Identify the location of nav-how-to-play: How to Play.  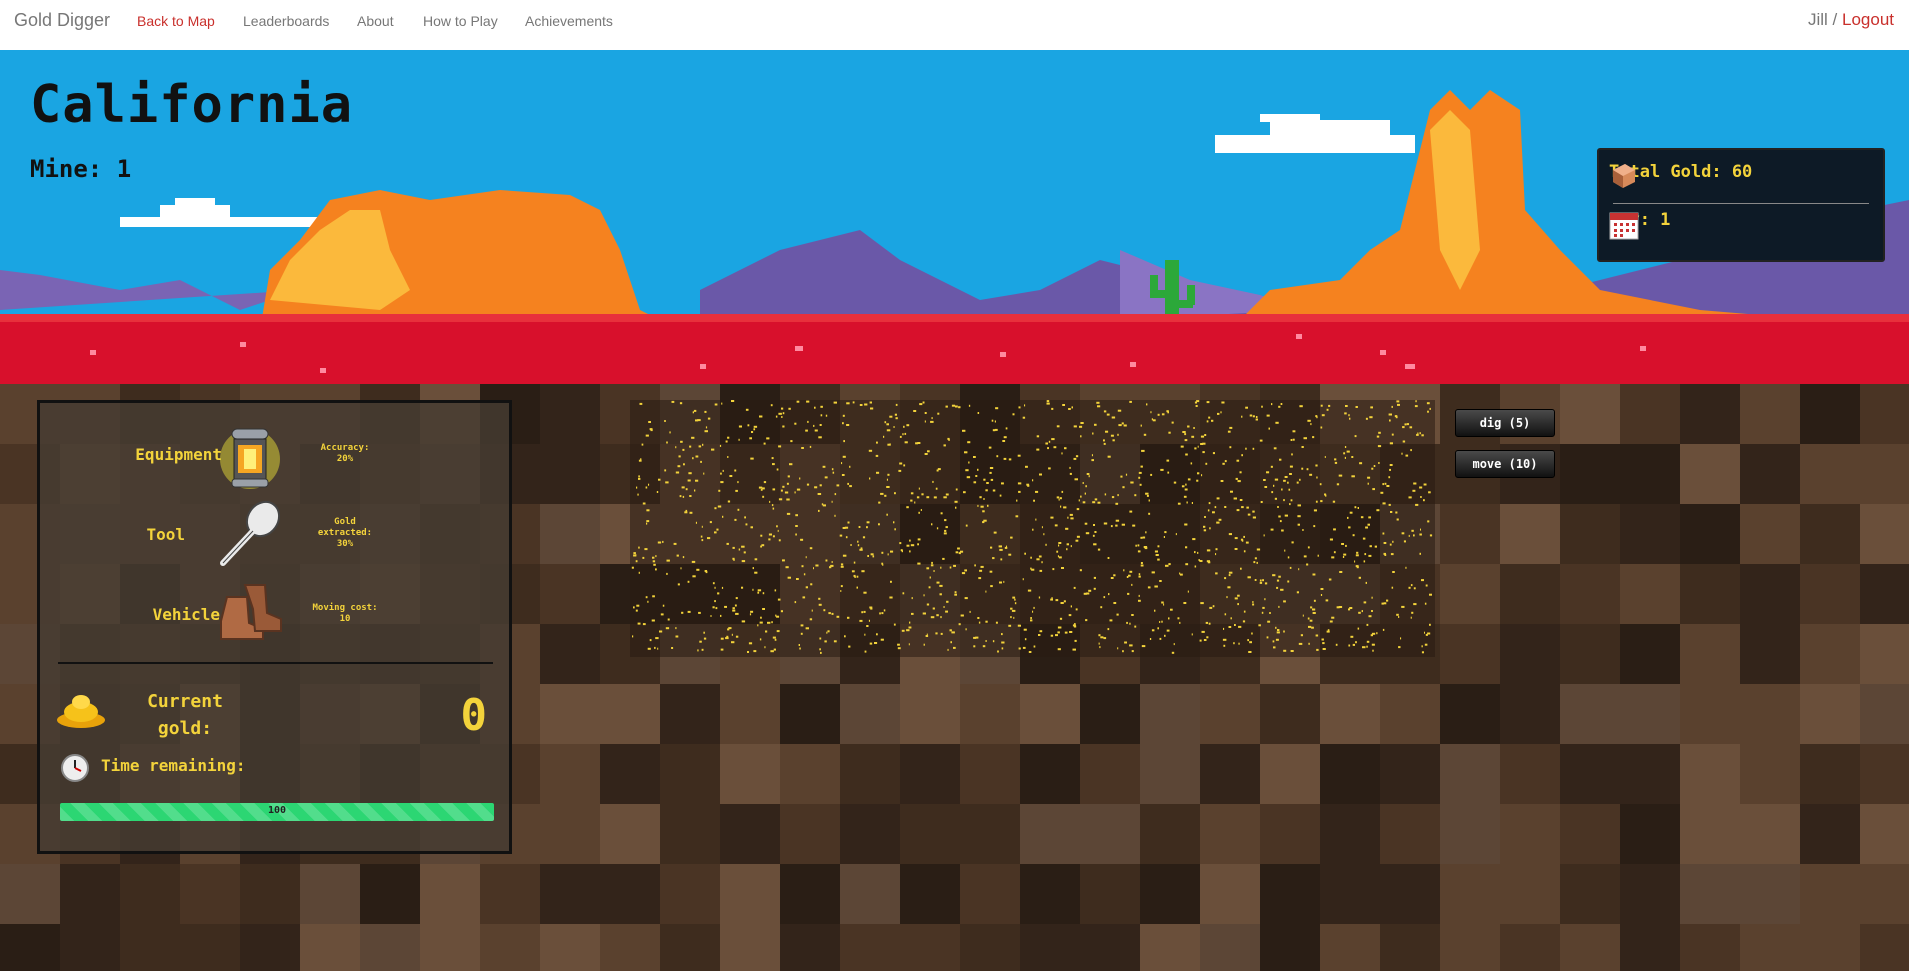
(460, 21).